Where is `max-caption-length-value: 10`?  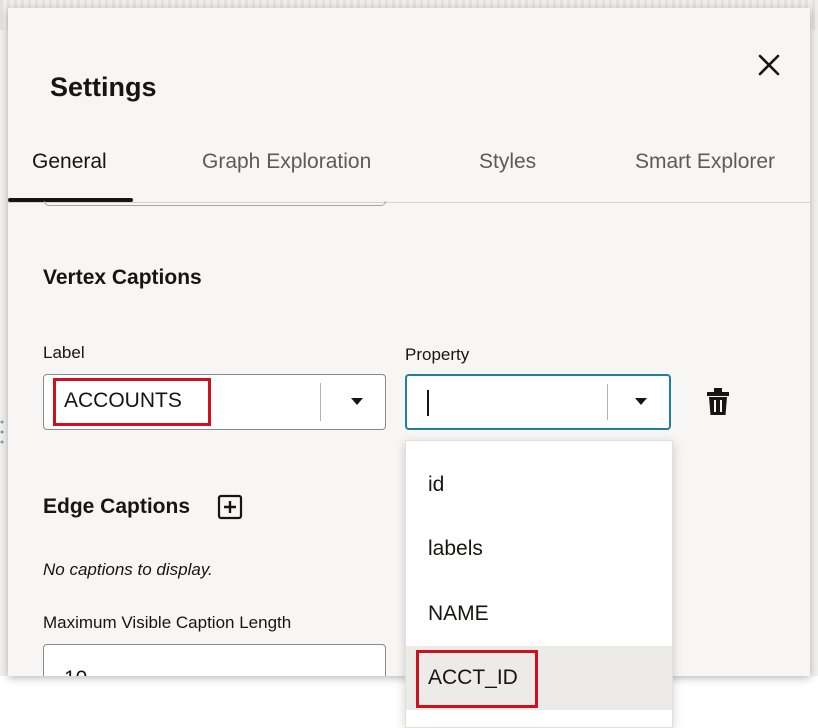
max-caption-length-value: 10 is located at coordinates (75, 671).